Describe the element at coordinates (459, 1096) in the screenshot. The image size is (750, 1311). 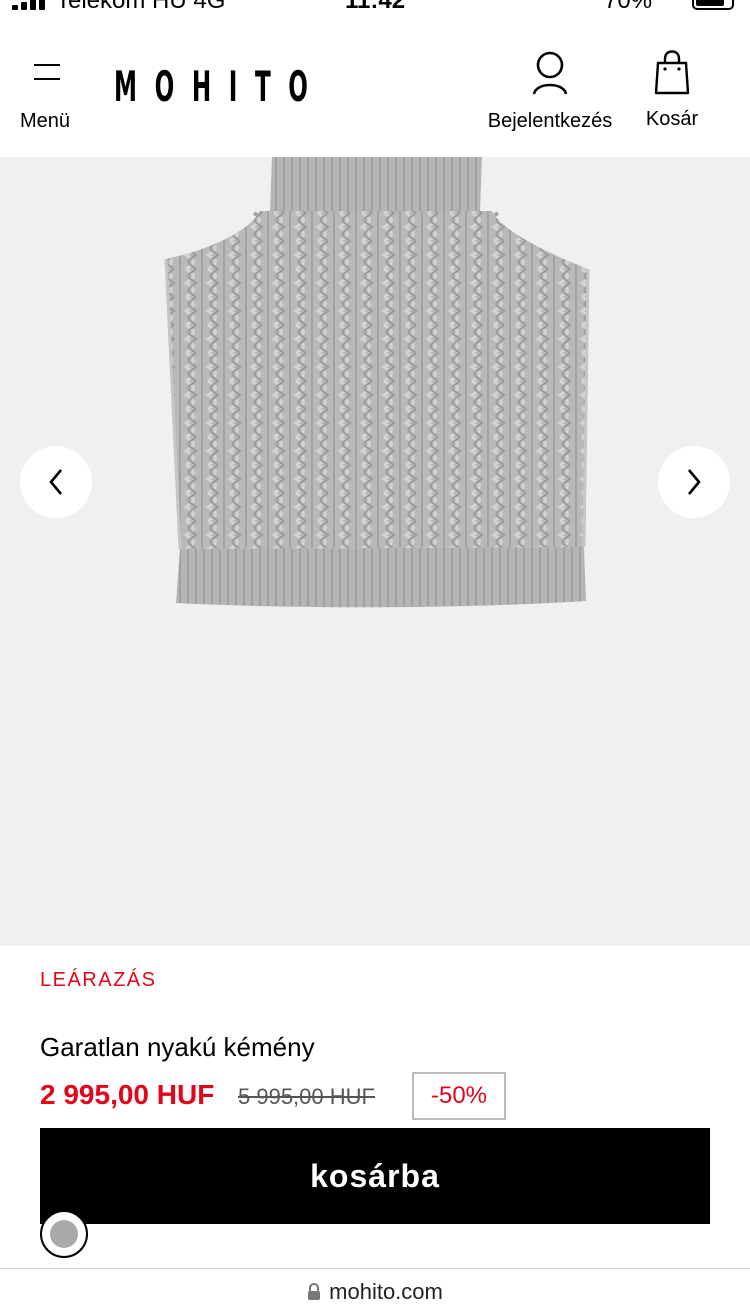
I see `discount-badge: -50%` at that location.